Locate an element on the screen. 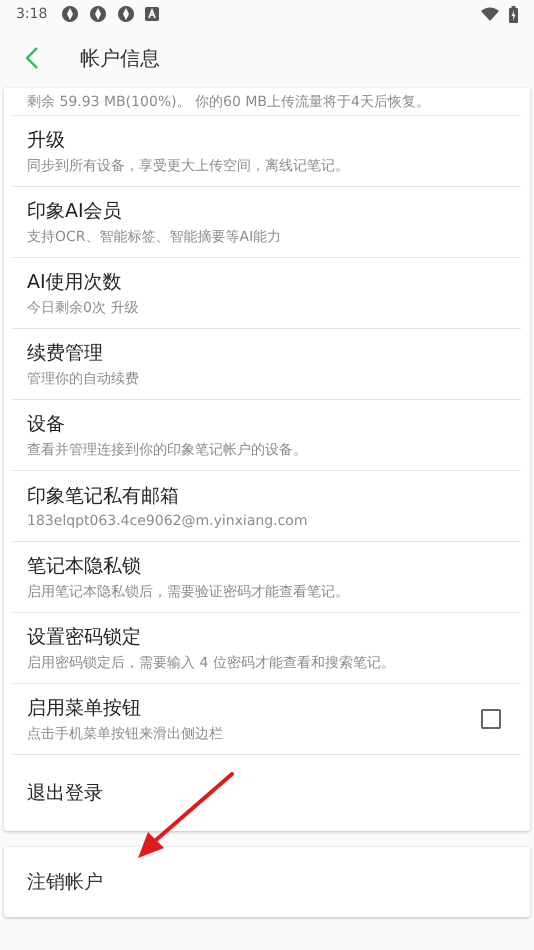 This screenshot has width=534, height=950. setting-subtitle: 同步到所有设备，享受更大上传空间，离线记笔记。 is located at coordinates (188, 166).